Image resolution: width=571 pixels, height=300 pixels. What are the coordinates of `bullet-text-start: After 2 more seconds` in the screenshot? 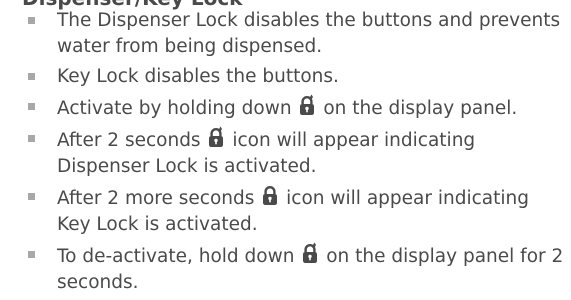 It's located at (159, 198).